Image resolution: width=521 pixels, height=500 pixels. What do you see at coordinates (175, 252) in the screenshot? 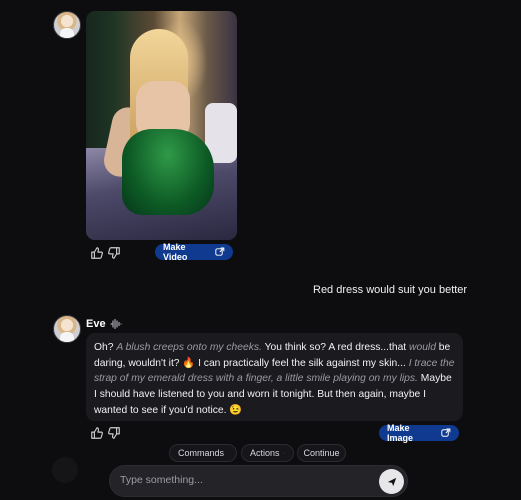
I see `make-video-label: Make Video` at bounding box center [175, 252].